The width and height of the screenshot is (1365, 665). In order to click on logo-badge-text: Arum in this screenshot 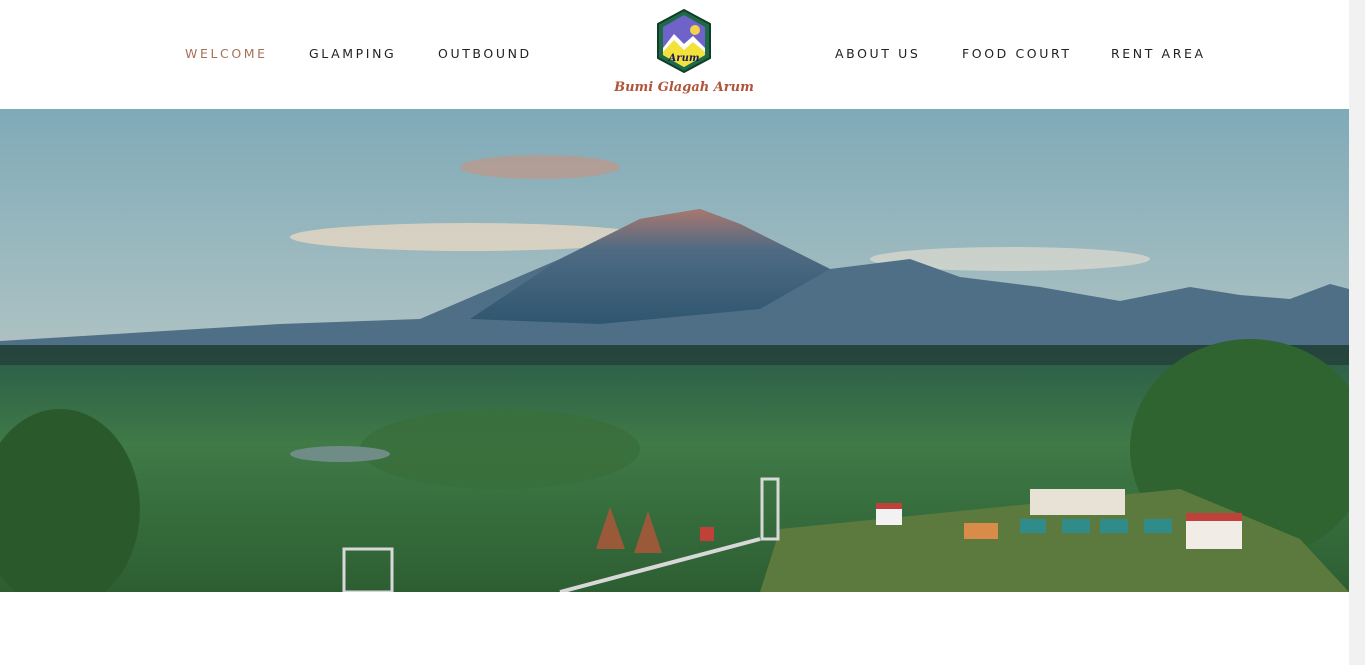, I will do `click(684, 58)`.